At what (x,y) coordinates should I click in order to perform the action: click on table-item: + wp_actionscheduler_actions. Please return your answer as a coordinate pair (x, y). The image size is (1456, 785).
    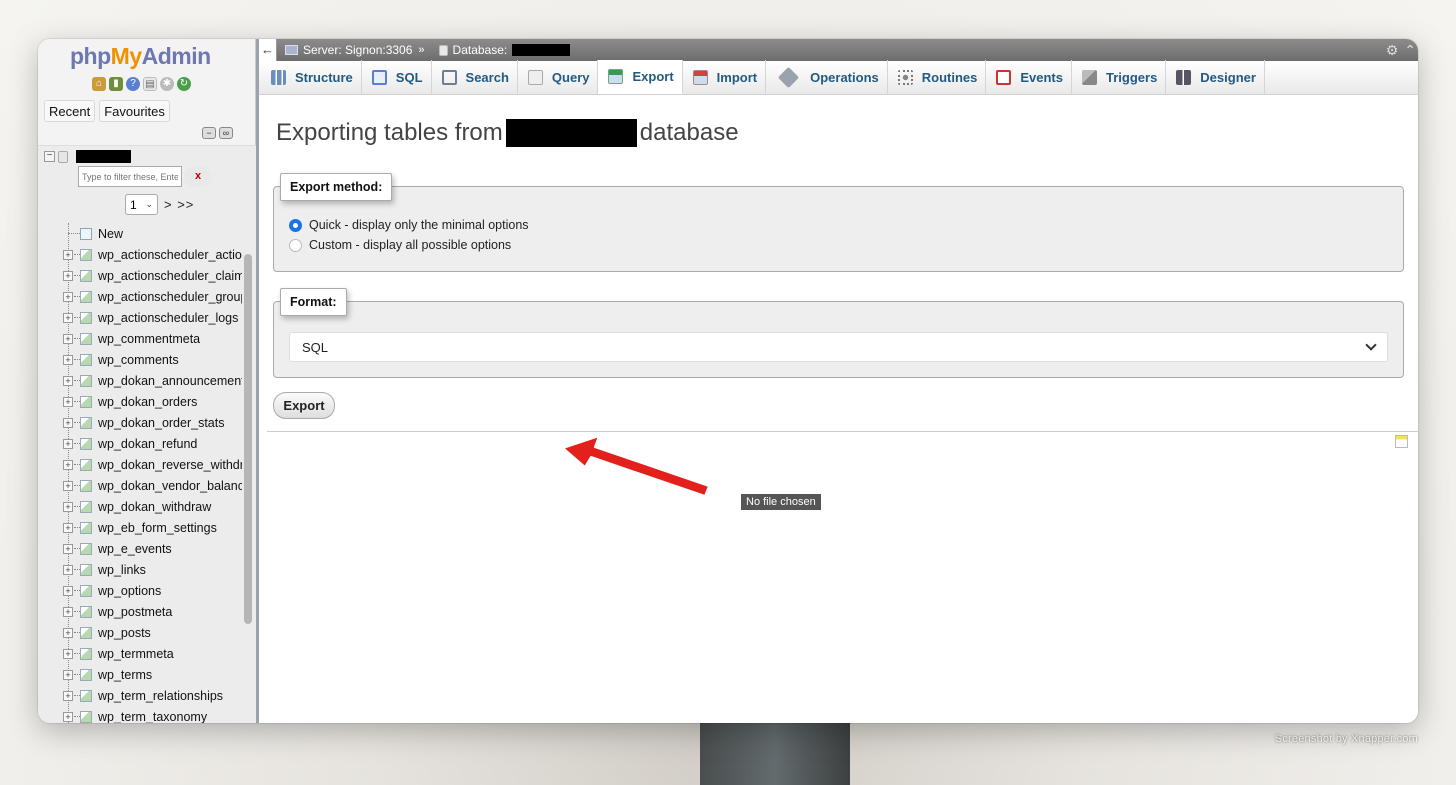
    Looking at the image, I should click on (140, 254).